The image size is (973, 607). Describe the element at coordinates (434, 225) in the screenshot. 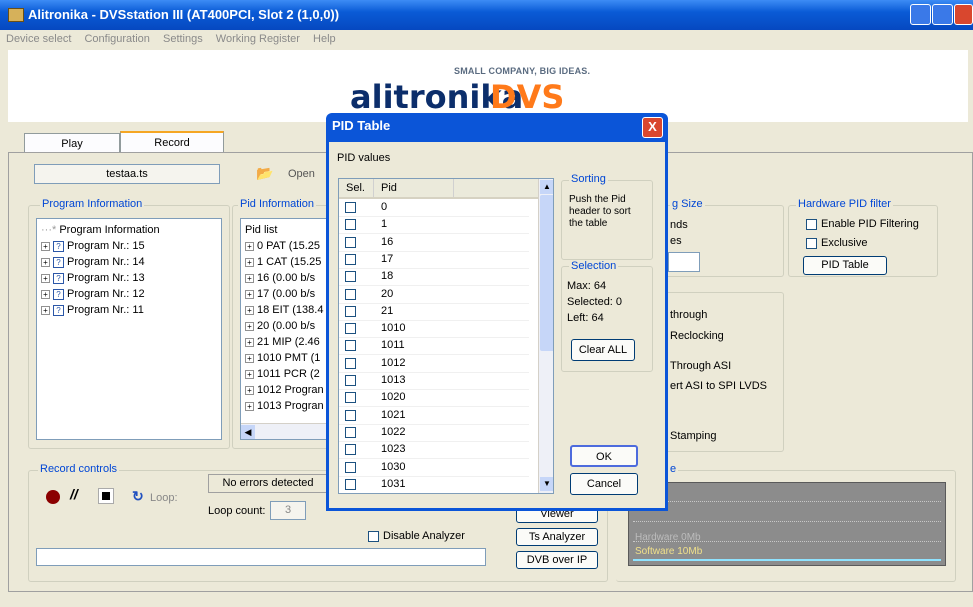

I see `pid-row: 1` at that location.